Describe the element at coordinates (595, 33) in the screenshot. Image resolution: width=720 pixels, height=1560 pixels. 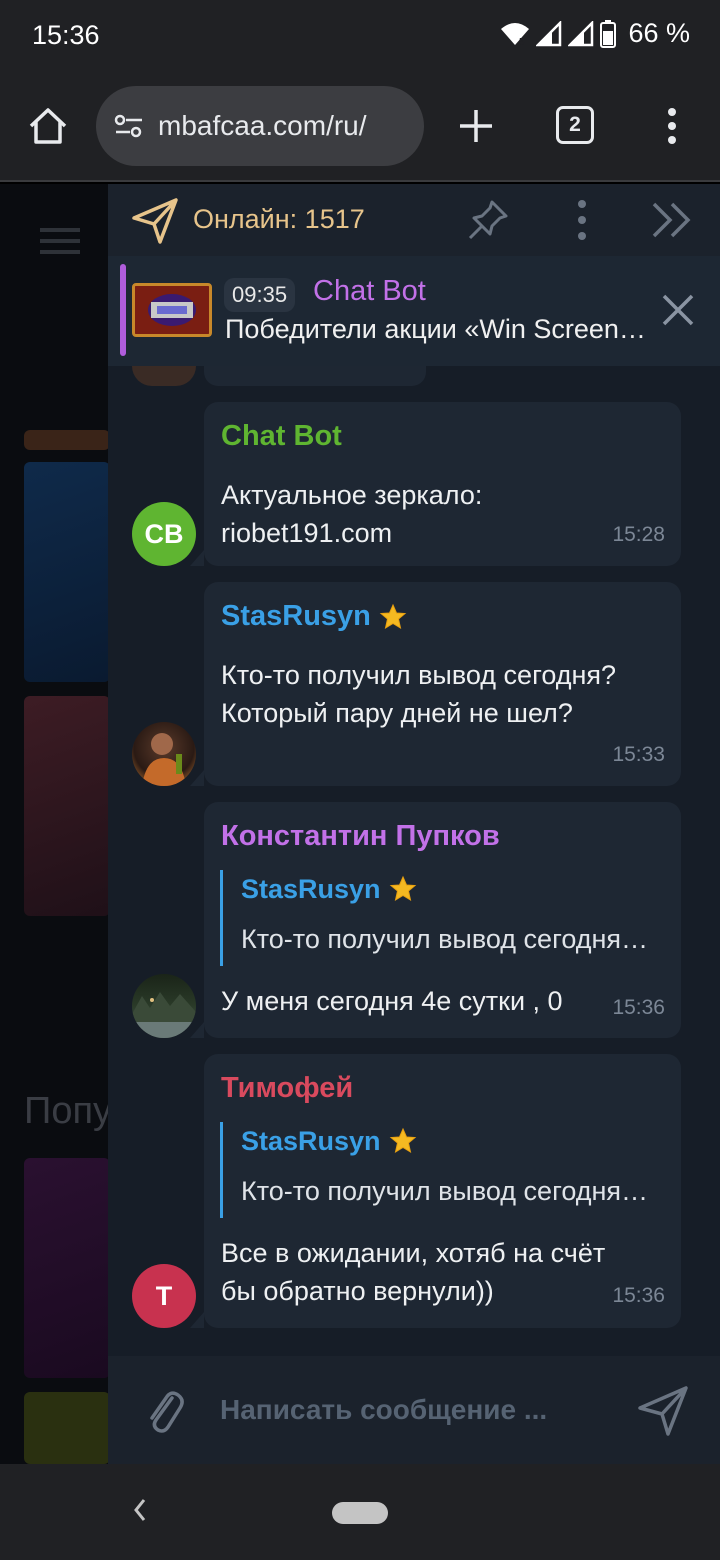
I see `status-icons: 5 66 %` at that location.